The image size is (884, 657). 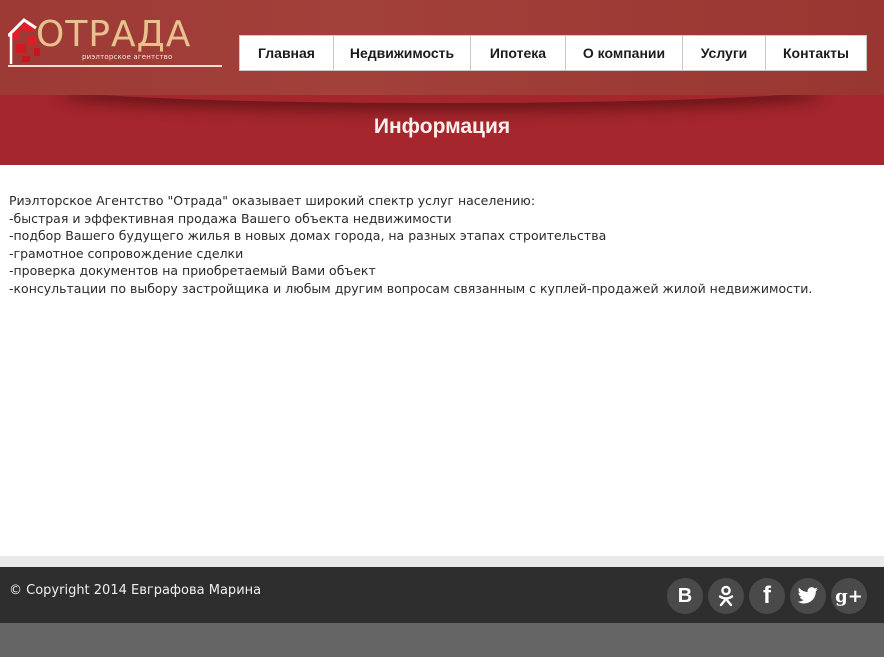 I want to click on site-logo: ОТРАДА риэлторское агентство, so click(x=116, y=43).